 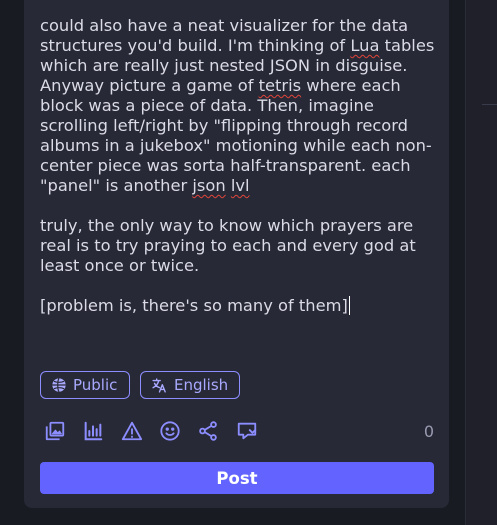 What do you see at coordinates (159, 385) in the screenshot?
I see `translate-icon` at bounding box center [159, 385].